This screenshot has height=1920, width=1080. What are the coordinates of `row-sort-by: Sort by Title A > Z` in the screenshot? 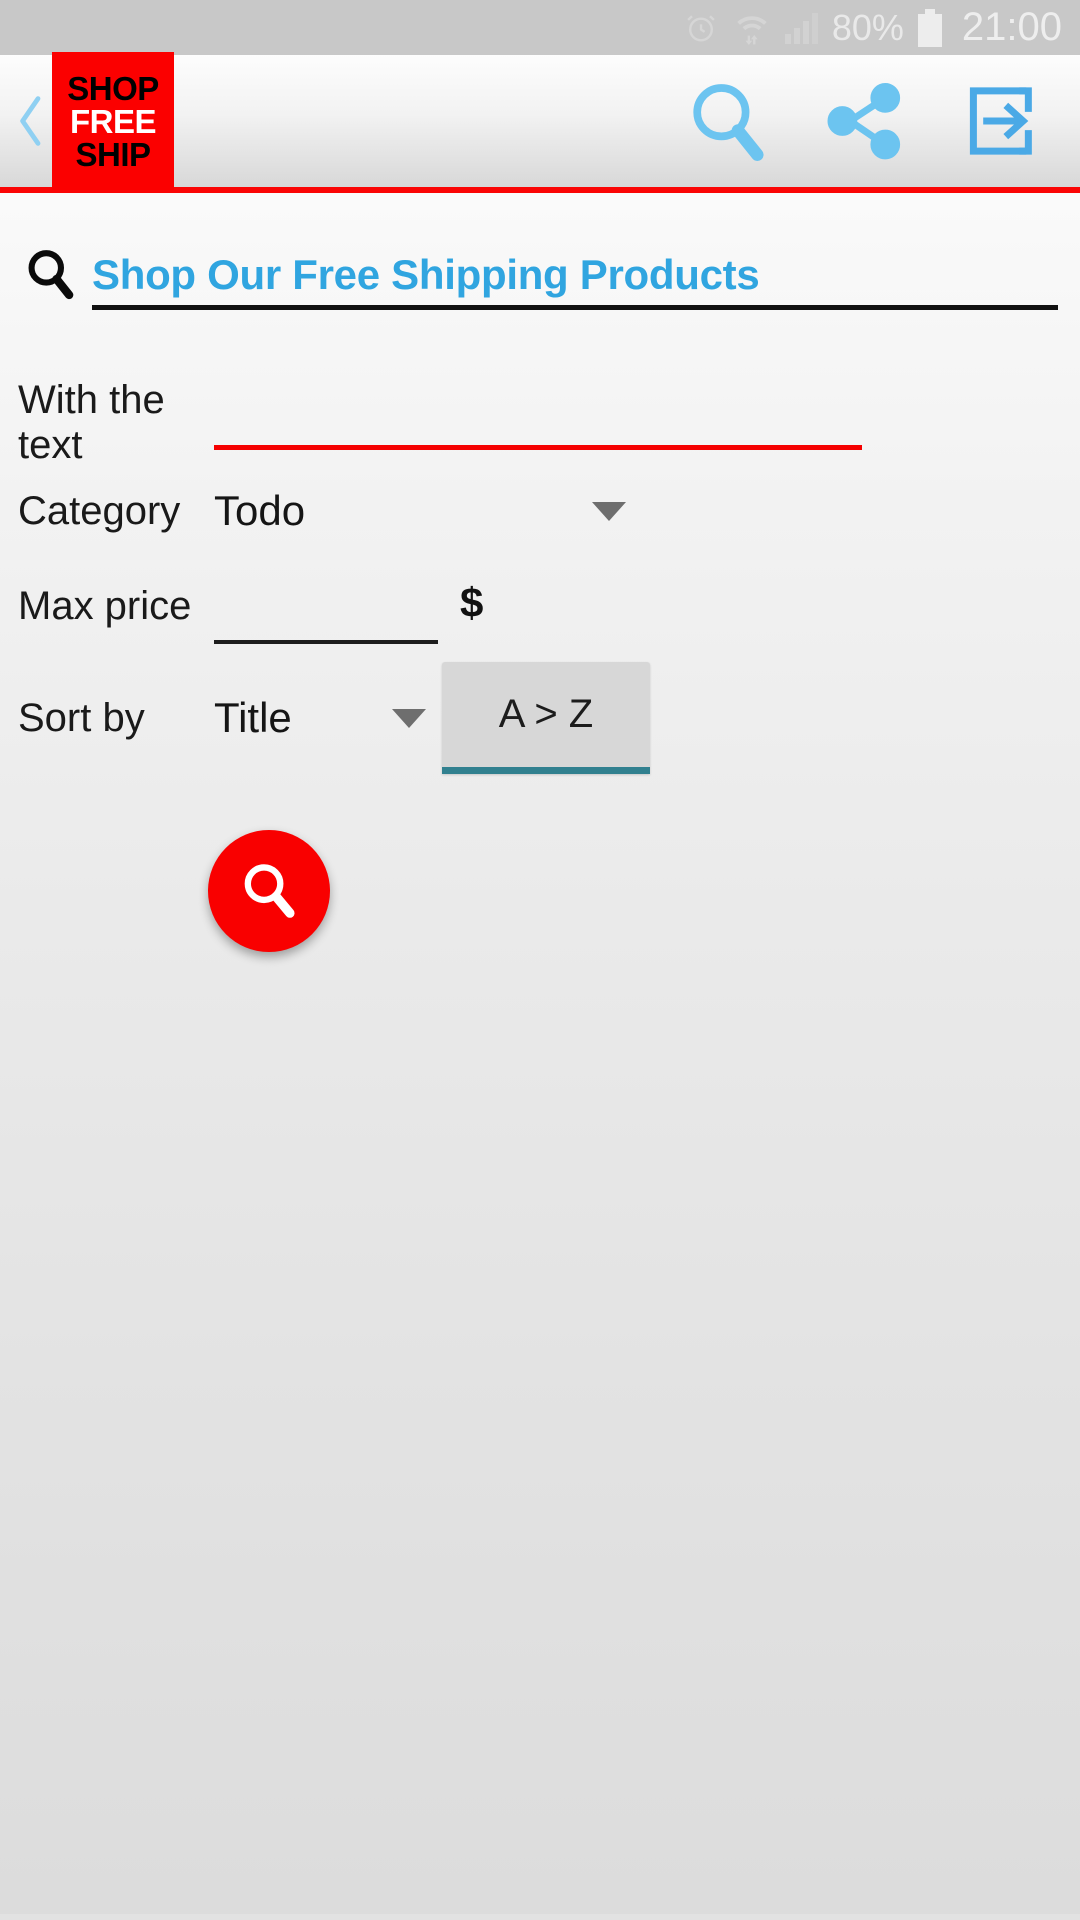 It's located at (540, 718).